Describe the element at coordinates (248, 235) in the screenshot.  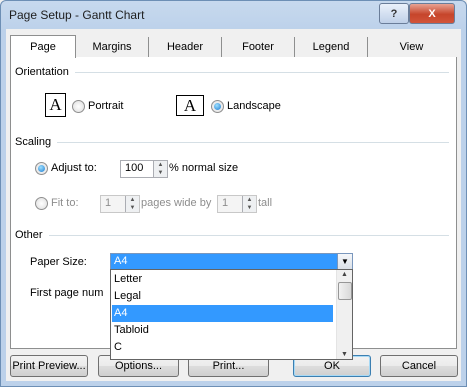
I see `other-divider` at that location.